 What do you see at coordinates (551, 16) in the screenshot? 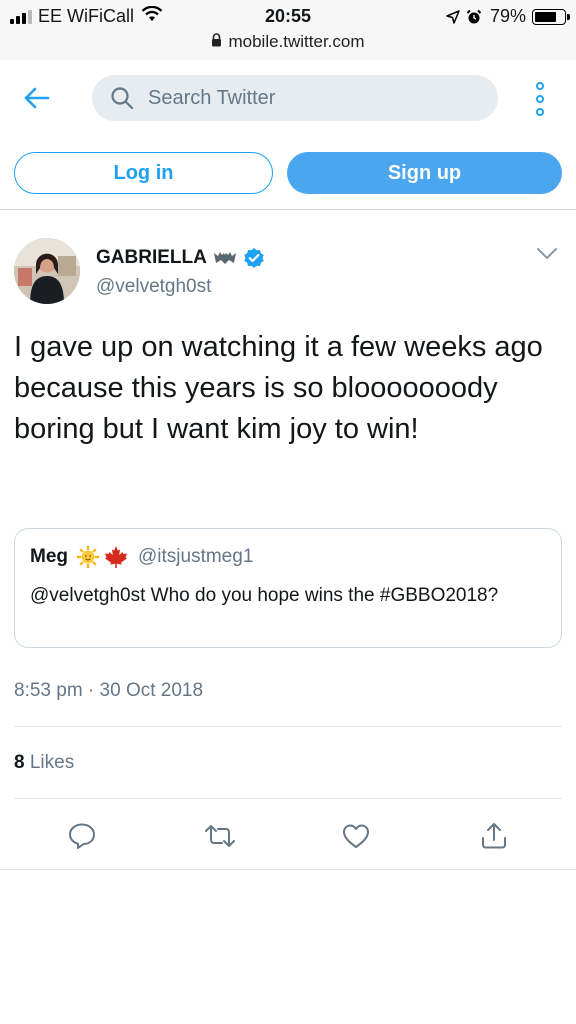
I see `battery-icon` at bounding box center [551, 16].